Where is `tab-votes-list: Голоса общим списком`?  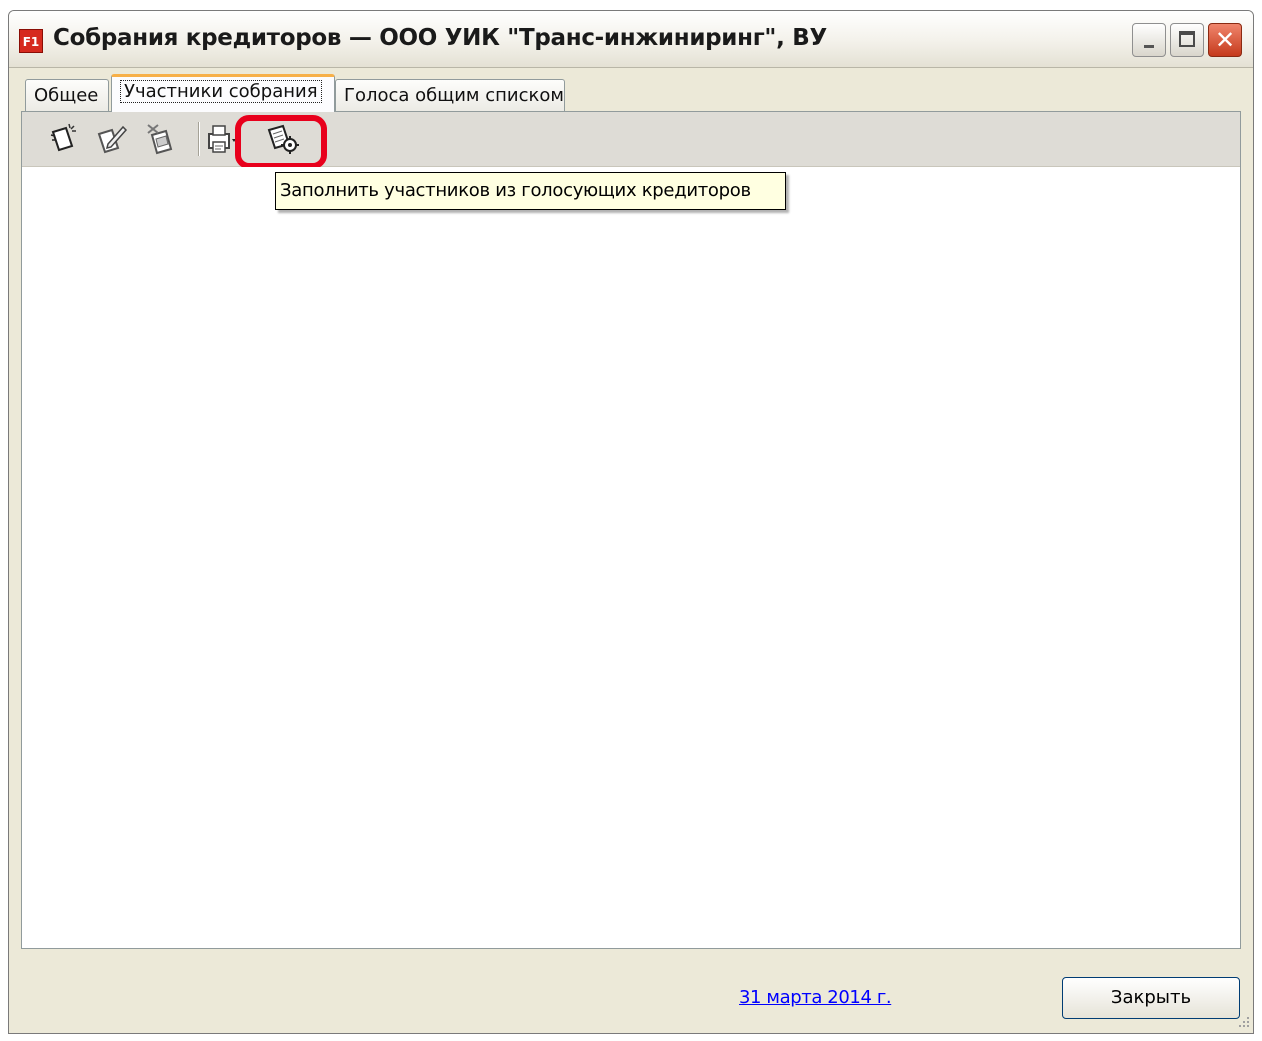 tab-votes-list: Голоса общим списком is located at coordinates (450, 95).